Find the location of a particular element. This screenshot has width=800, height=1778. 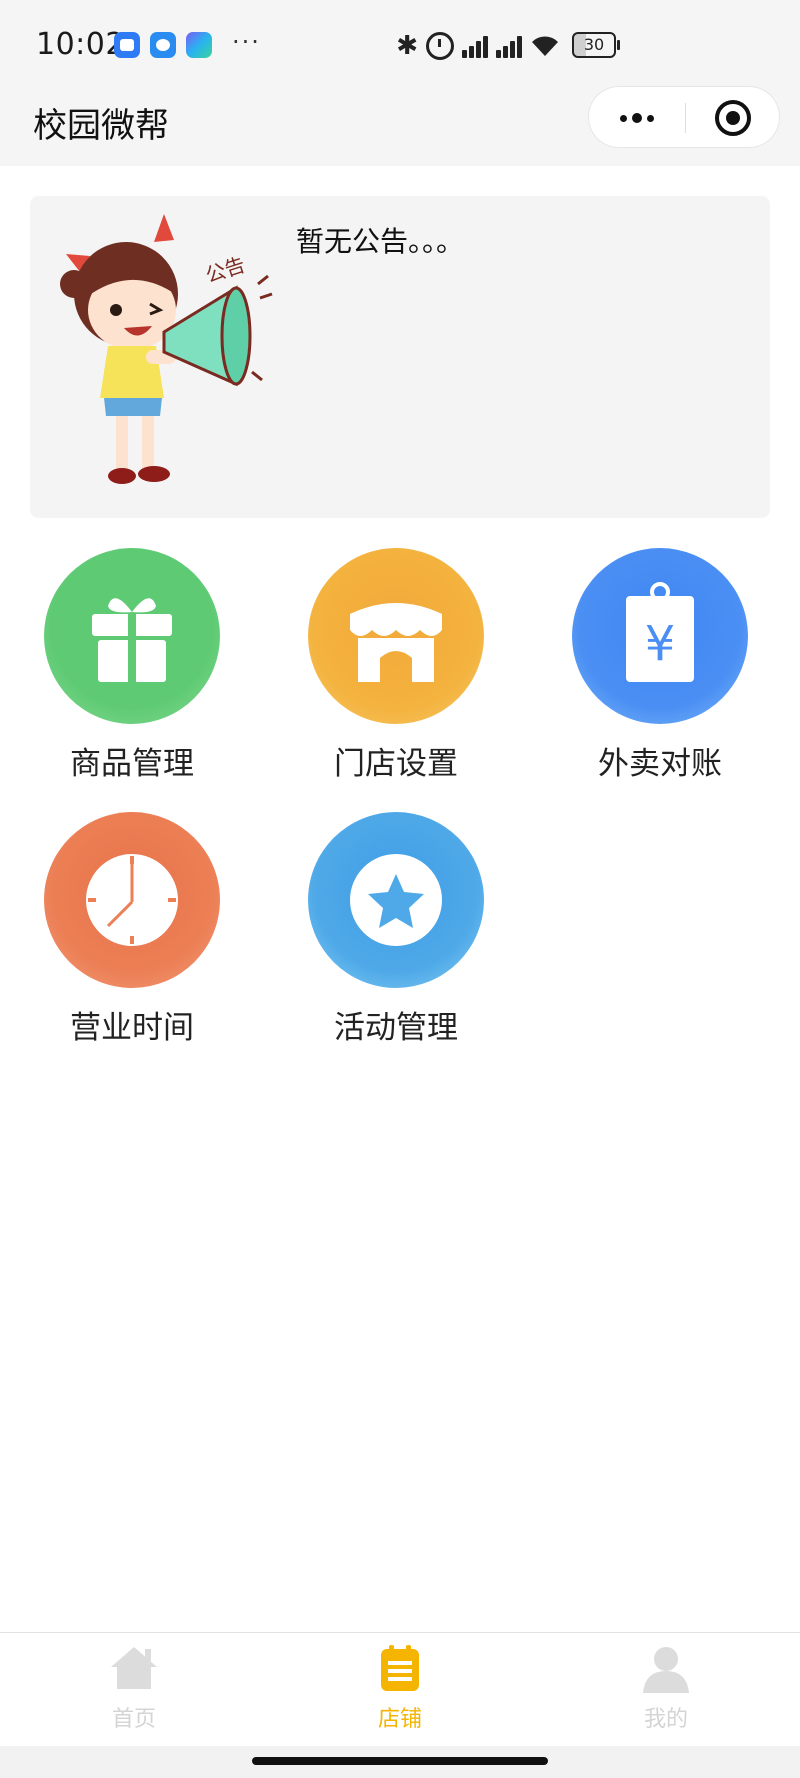

top-area: 10:02 ··· ✱ 30 校园微帮 is located at coordinates (400, 83).